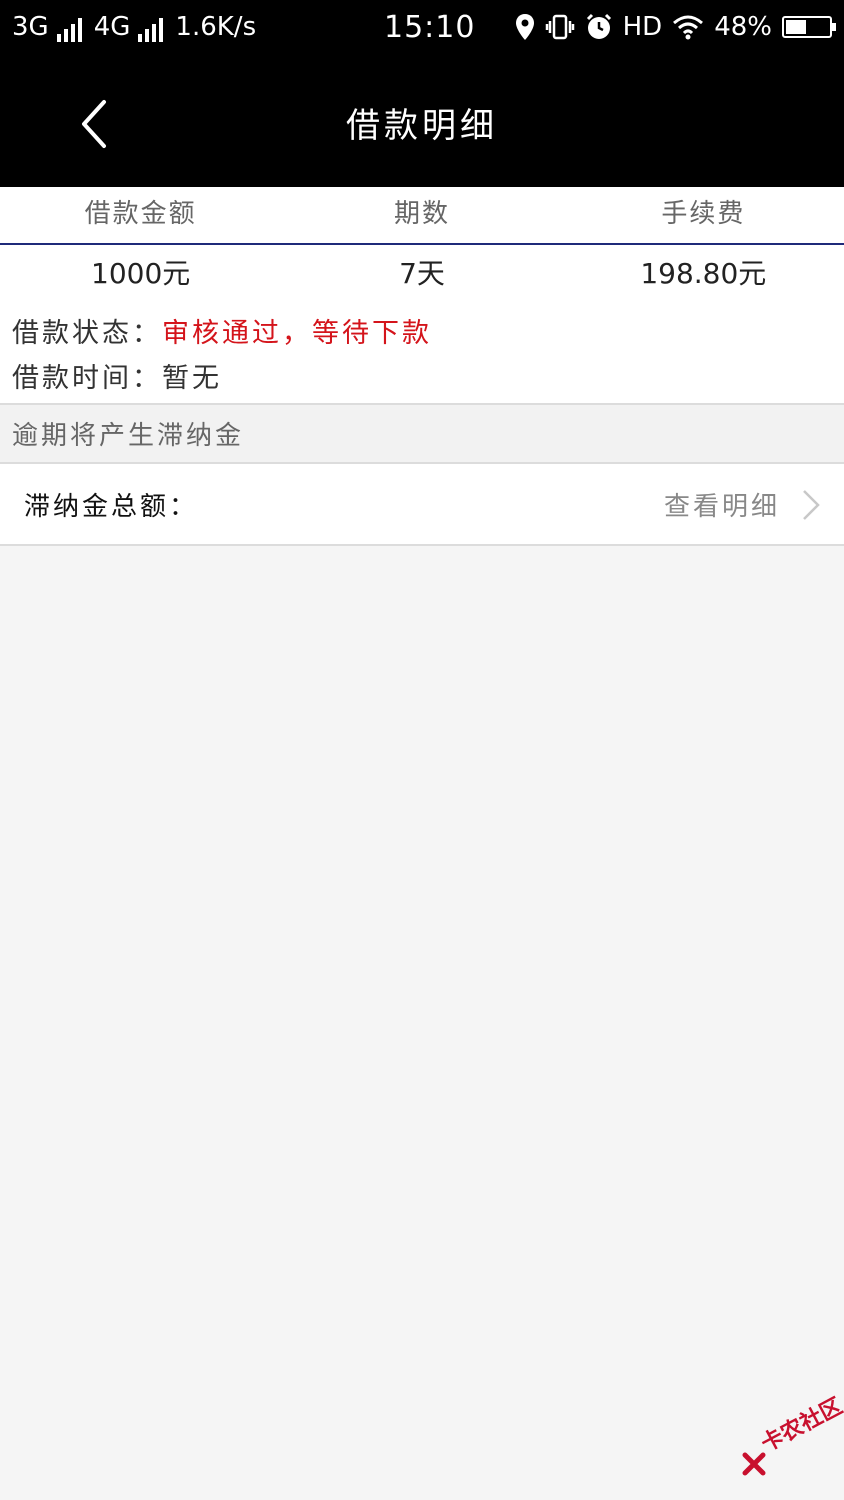 The width and height of the screenshot is (844, 1500). Describe the element at coordinates (192, 378) in the screenshot. I see `loan-time-value: 暂无` at that location.